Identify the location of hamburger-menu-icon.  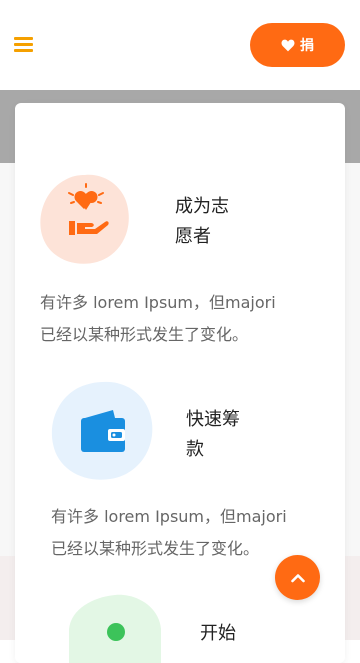
(23, 44).